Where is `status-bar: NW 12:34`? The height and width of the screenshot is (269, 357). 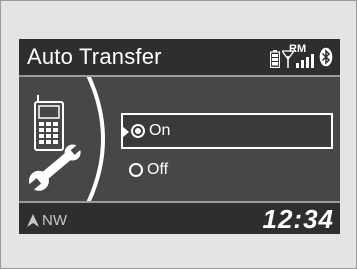
status-bar: NW 12:34 is located at coordinates (179, 217).